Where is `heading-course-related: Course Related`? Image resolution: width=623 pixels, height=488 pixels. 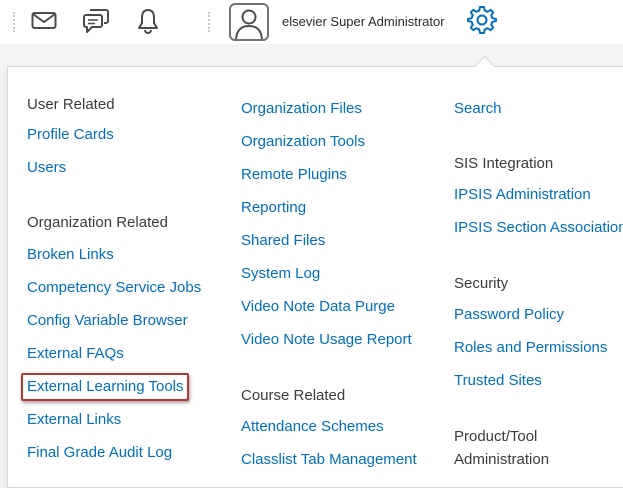 heading-course-related: Course Related is located at coordinates (293, 395).